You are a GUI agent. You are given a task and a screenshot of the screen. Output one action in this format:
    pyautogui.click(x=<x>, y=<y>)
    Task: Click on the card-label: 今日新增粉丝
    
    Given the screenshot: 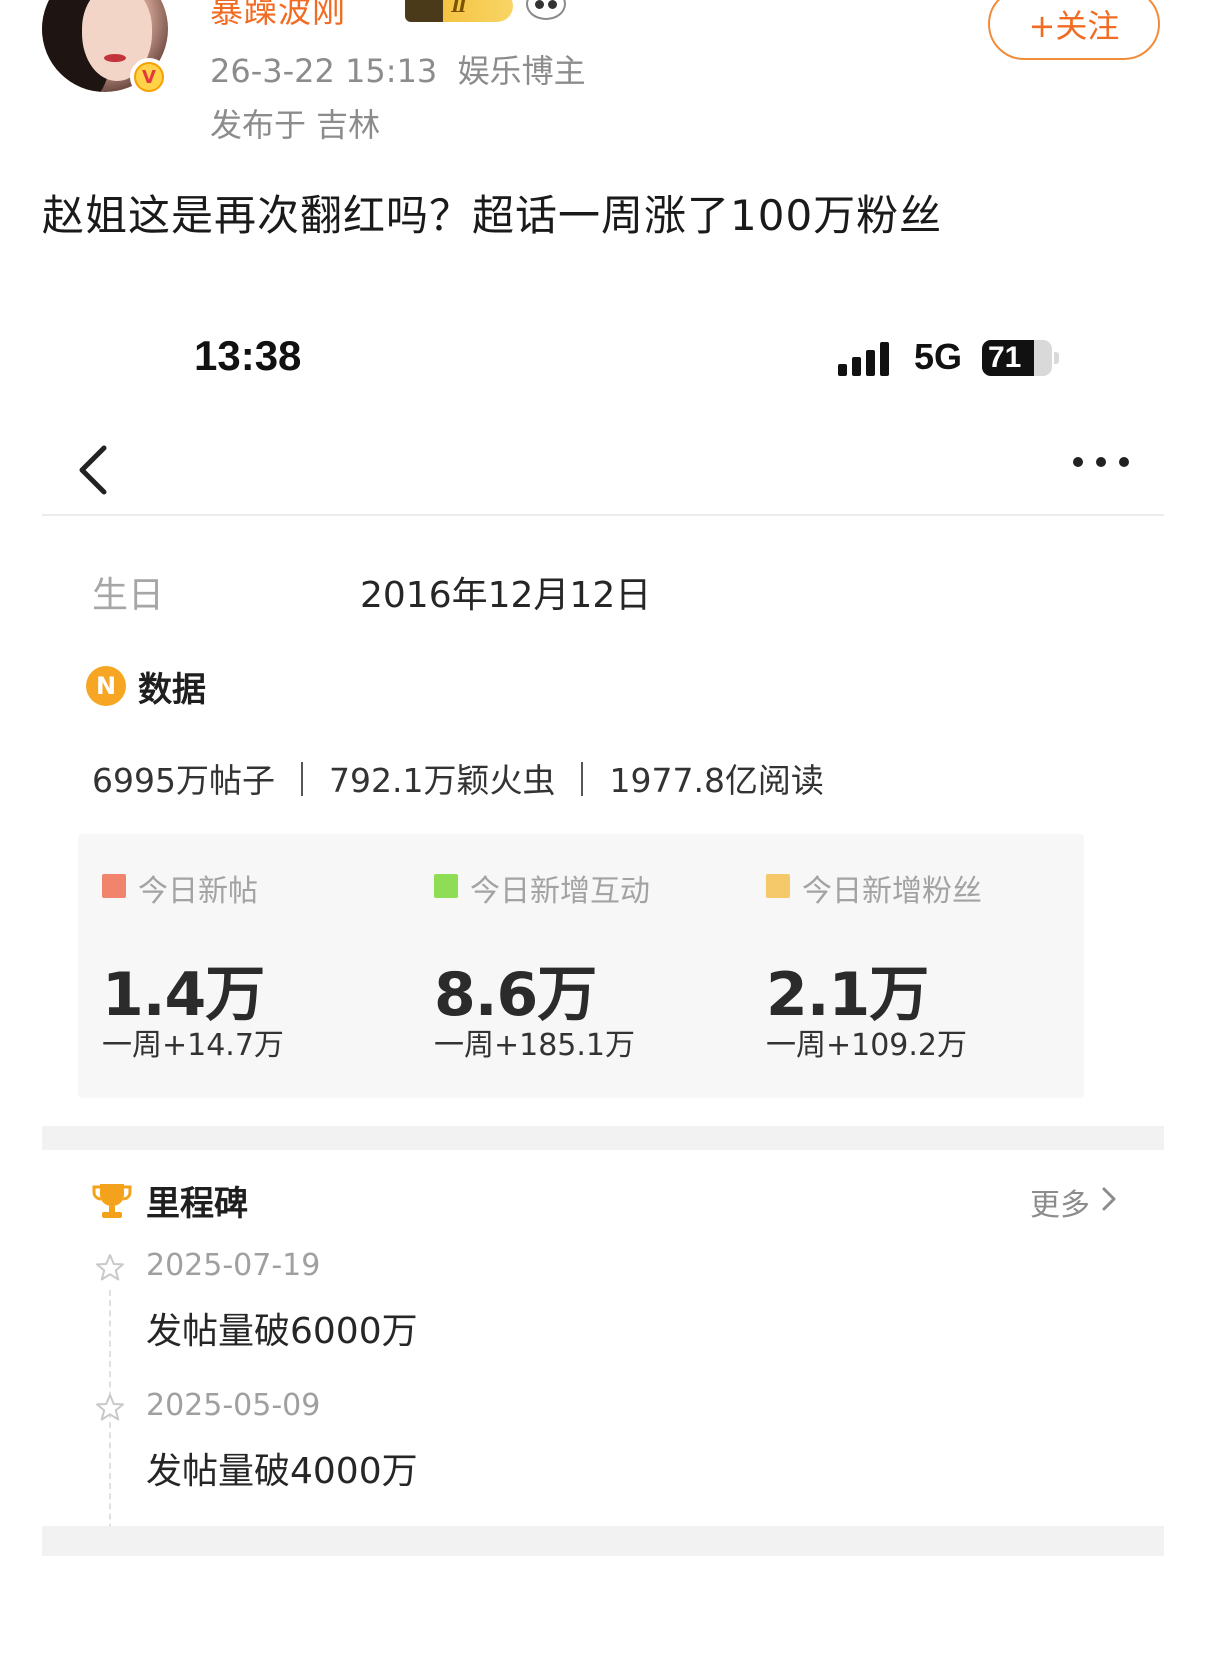 What is the action you would take?
    pyautogui.click(x=892, y=891)
    